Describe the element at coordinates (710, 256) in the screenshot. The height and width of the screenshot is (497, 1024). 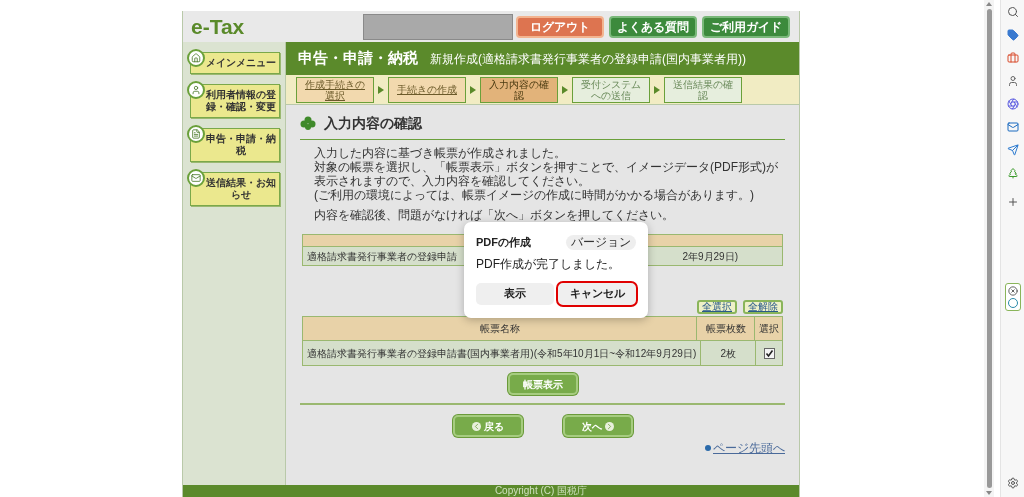
I see `table-cell-text: 2年9月29日)` at that location.